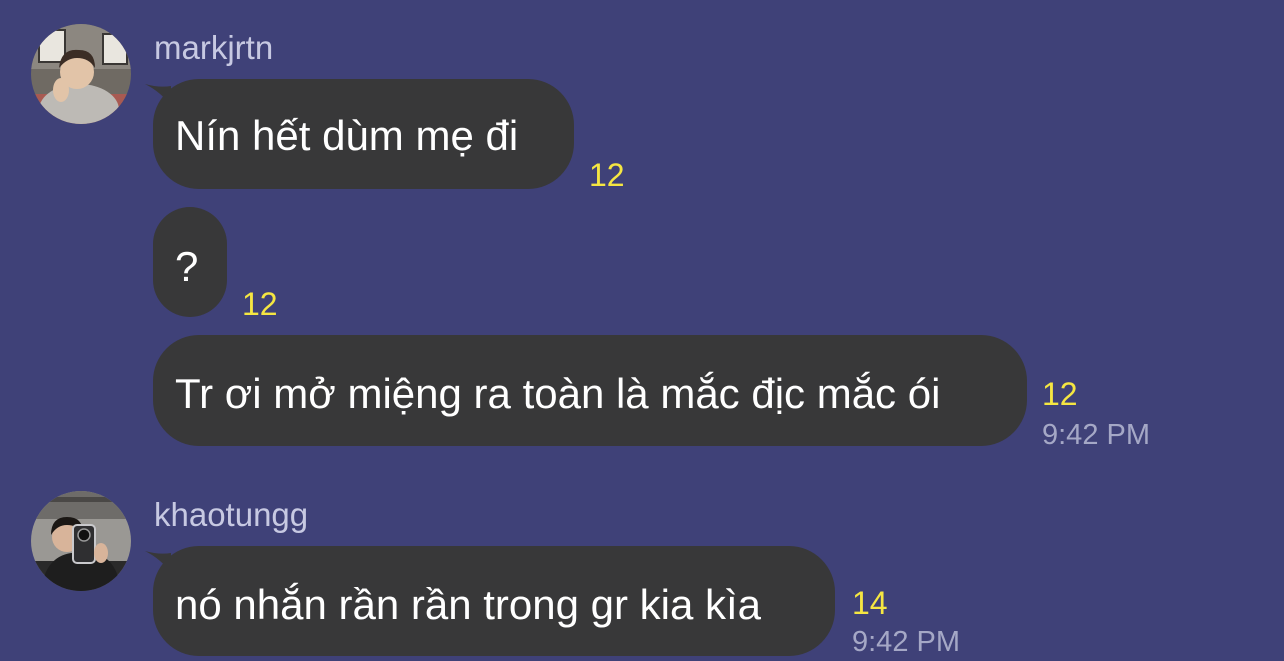  What do you see at coordinates (347, 135) in the screenshot?
I see `message-text: Nín hết dùm mẹ đi` at bounding box center [347, 135].